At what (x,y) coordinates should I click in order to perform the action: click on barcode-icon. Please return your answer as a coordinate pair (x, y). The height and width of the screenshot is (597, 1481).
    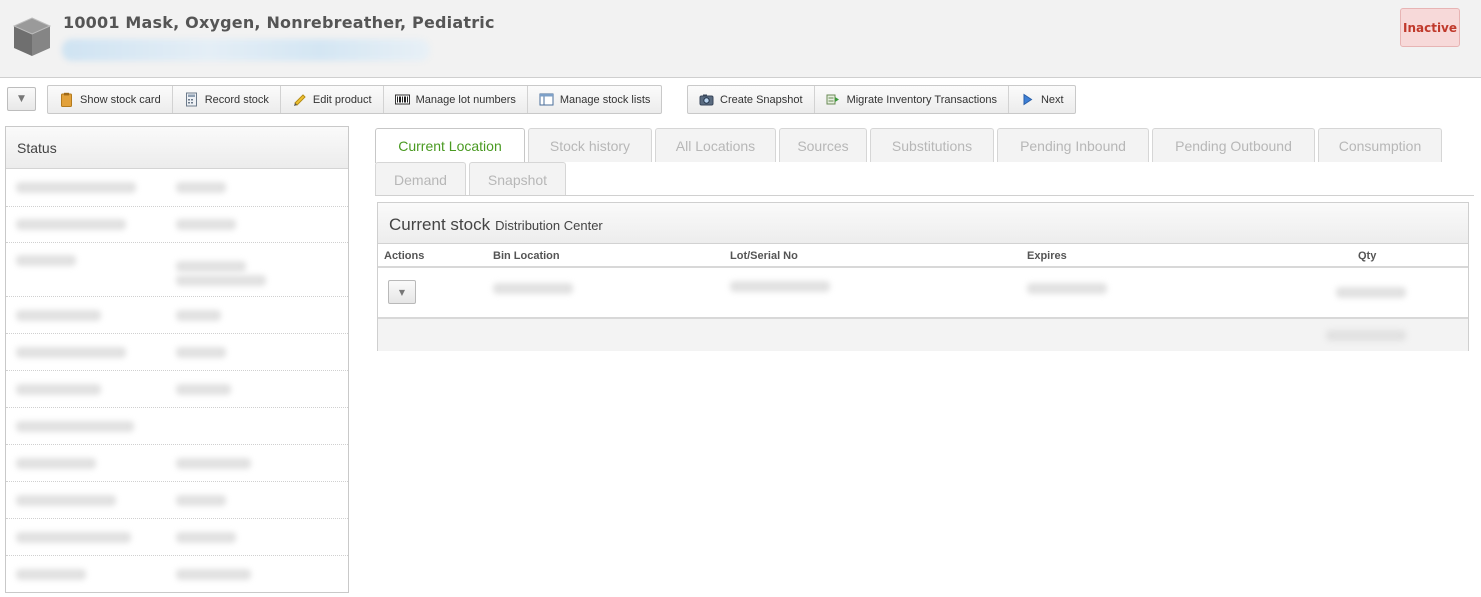
    Looking at the image, I should click on (402, 99).